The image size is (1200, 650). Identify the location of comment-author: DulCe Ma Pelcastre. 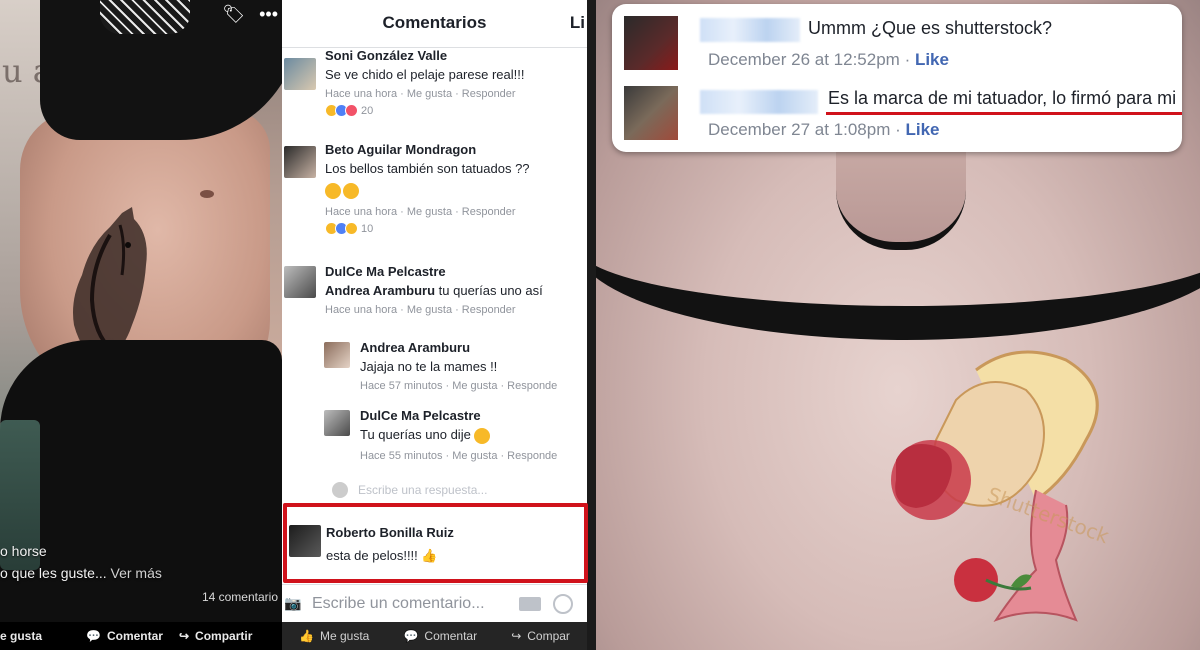
(456, 271).